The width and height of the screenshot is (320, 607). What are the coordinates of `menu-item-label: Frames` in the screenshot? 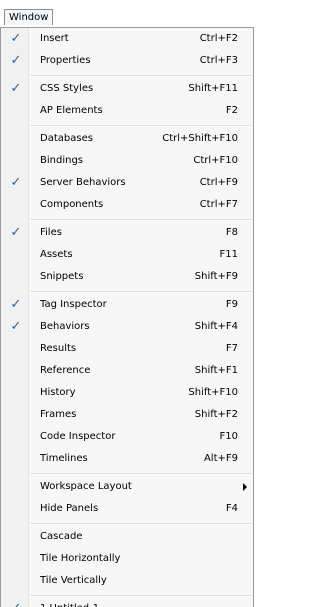 It's located at (58, 414).